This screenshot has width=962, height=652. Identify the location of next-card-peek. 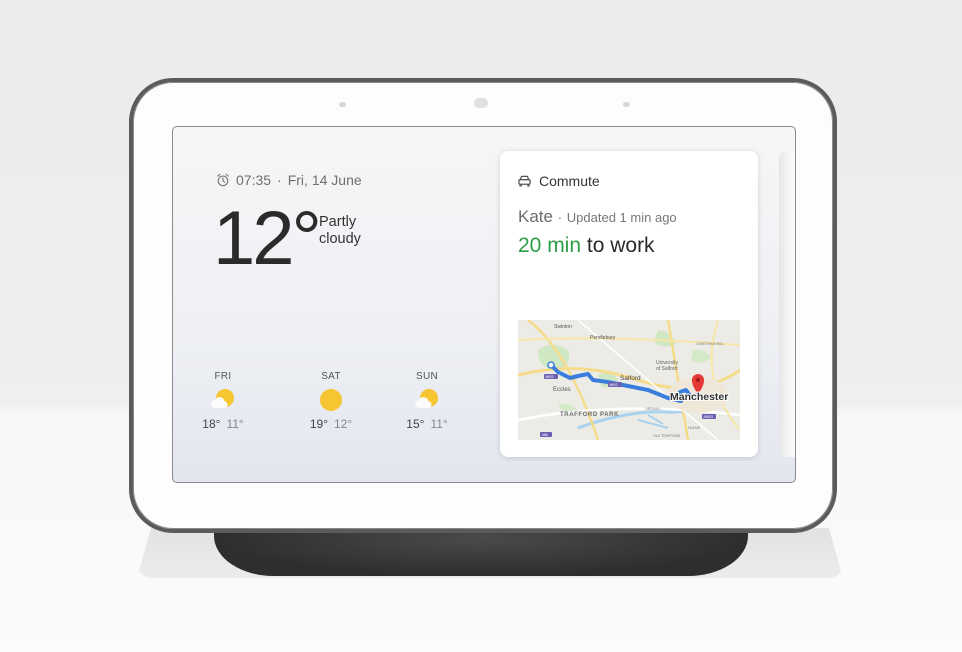
(787, 304).